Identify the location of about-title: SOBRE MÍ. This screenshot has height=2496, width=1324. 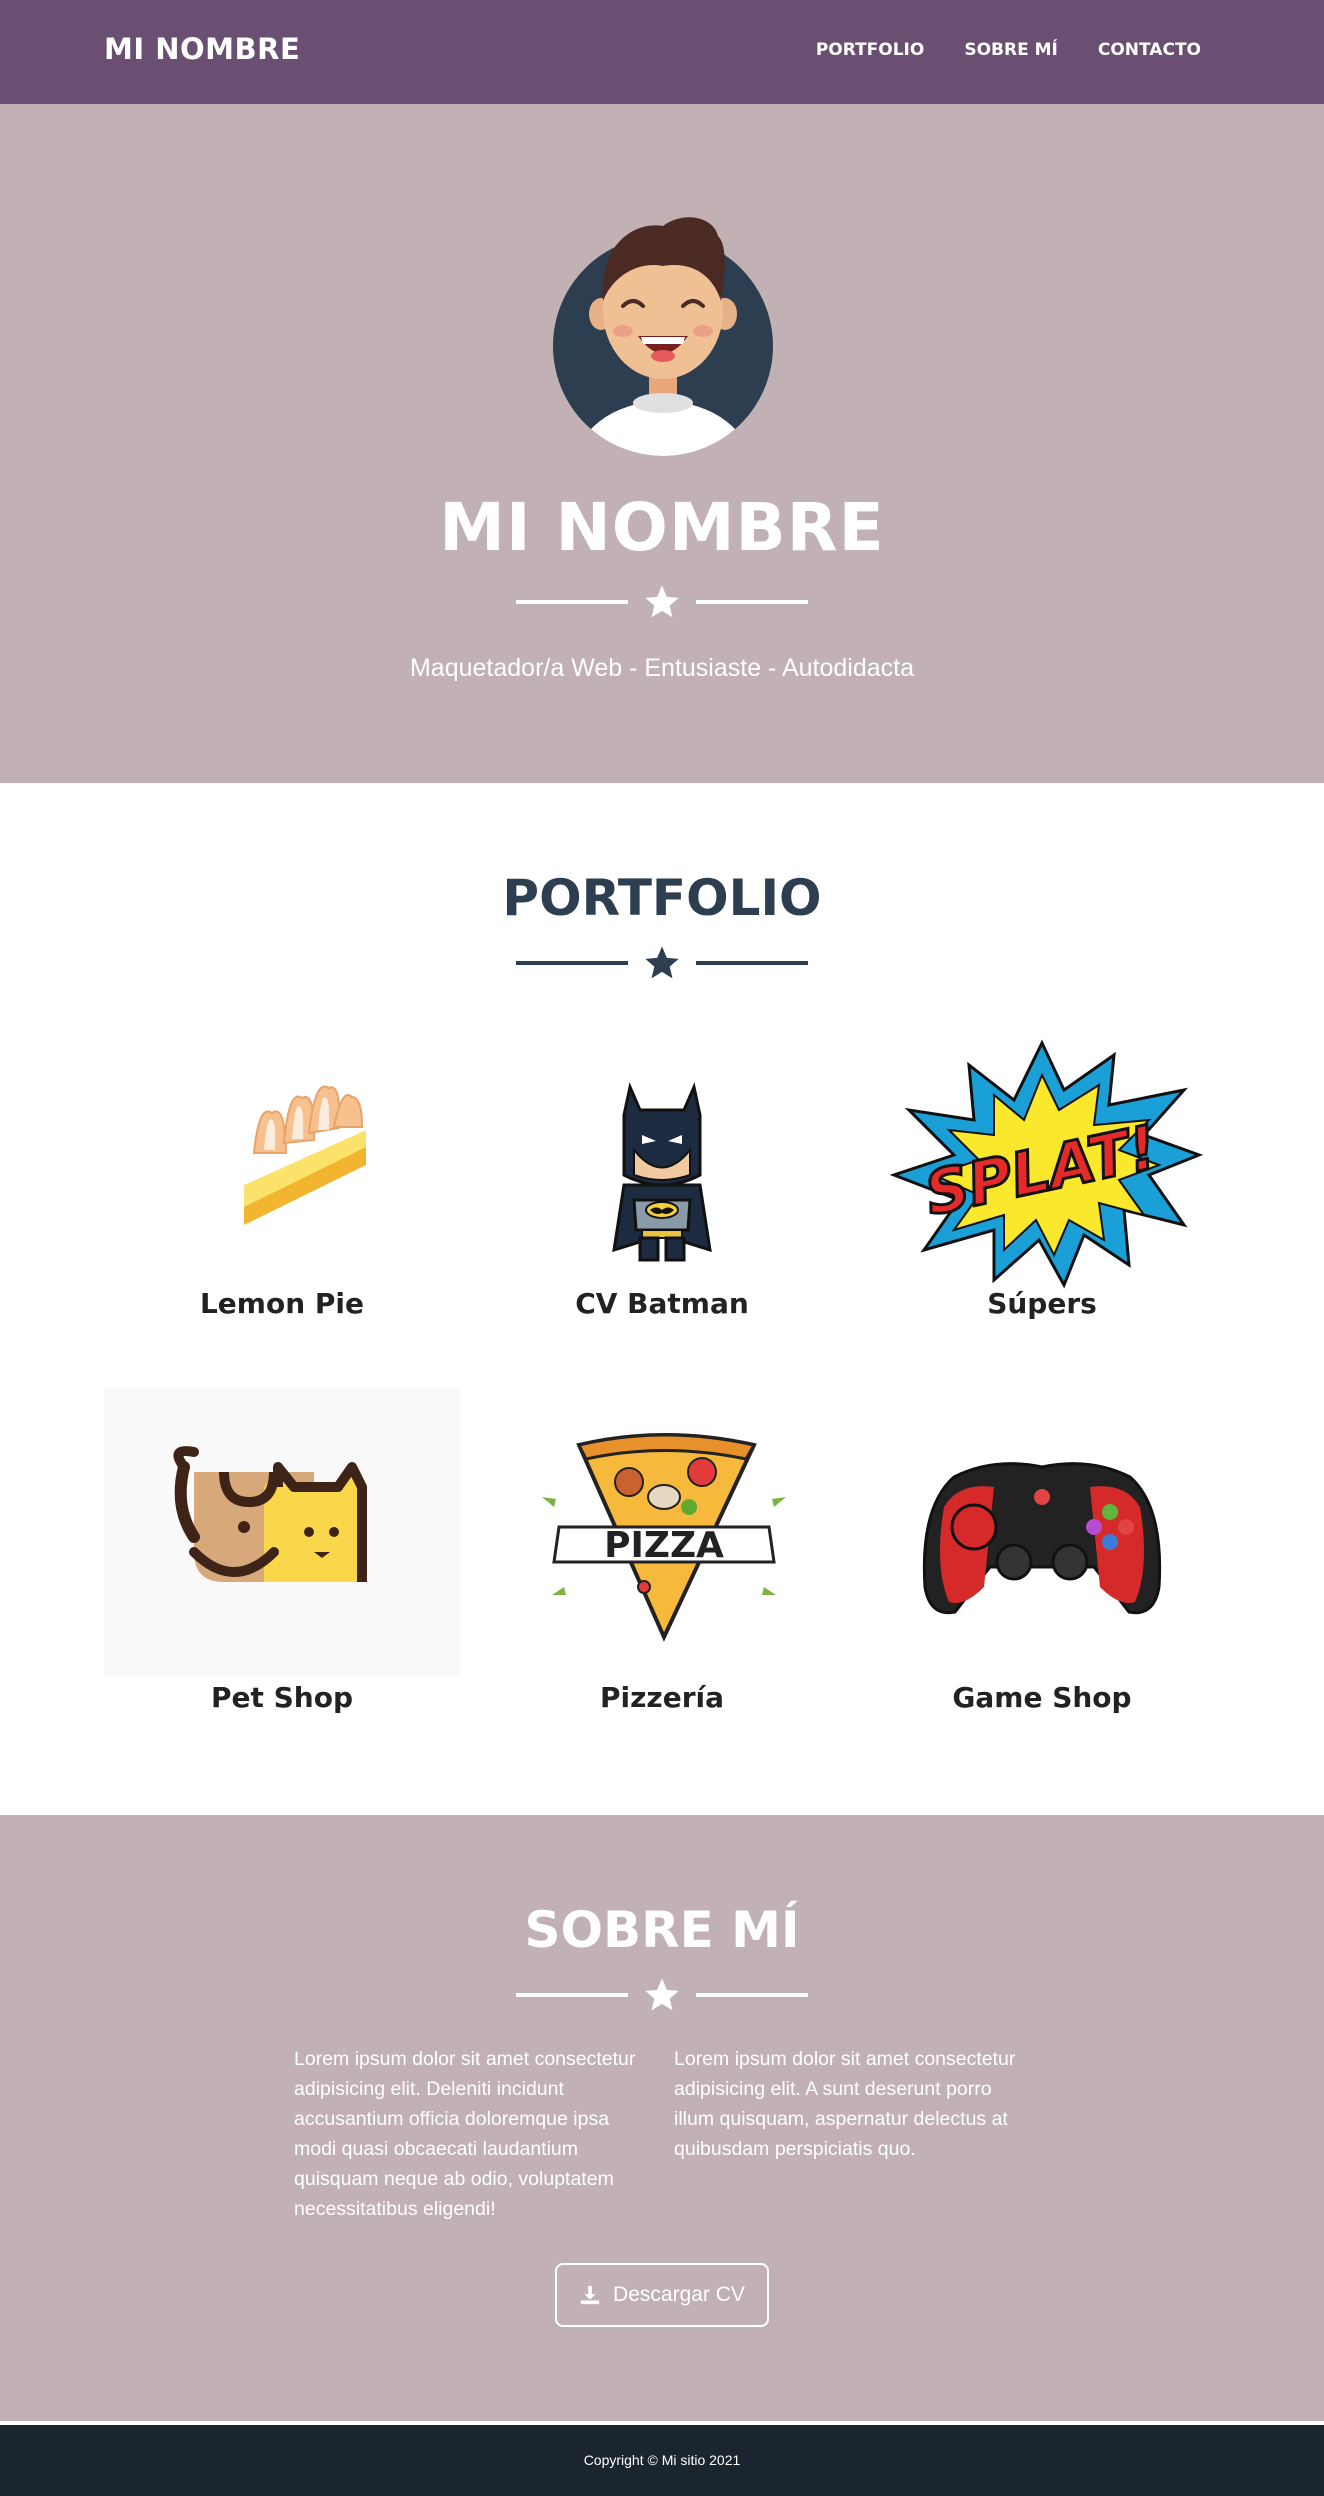
(662, 1930).